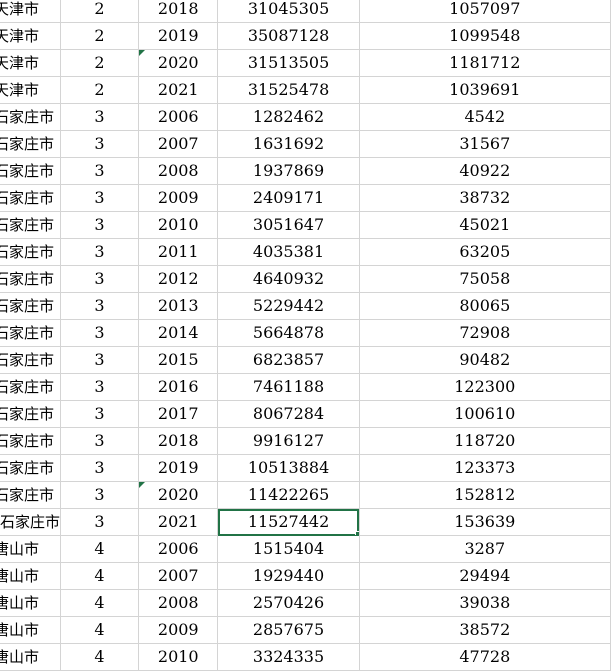 The width and height of the screenshot is (611, 671). What do you see at coordinates (288, 387) in the screenshot?
I see `cell-population: 7461188` at bounding box center [288, 387].